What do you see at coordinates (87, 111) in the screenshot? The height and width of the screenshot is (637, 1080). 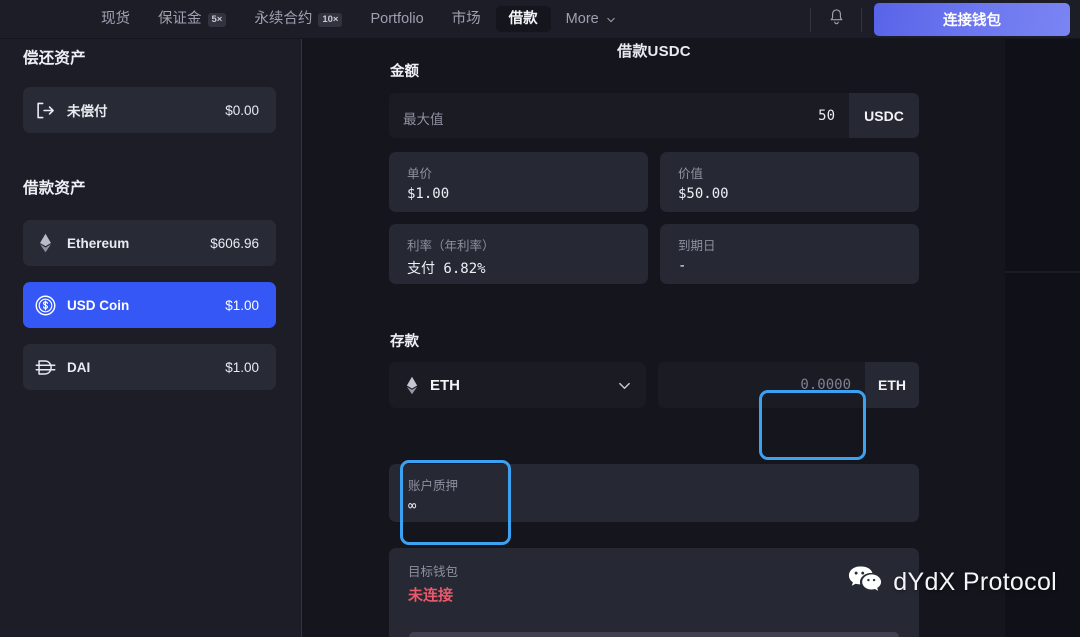 I see `sidebar-item-label: 未偿付` at bounding box center [87, 111].